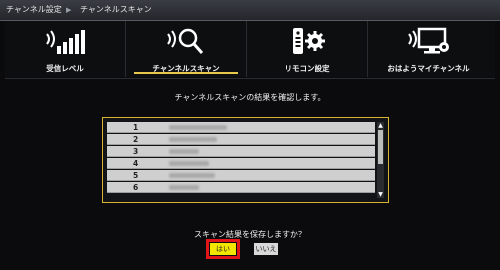  Describe the element at coordinates (34, 10) in the screenshot. I see `breadcrumb-parent: チャンネル設定` at that location.